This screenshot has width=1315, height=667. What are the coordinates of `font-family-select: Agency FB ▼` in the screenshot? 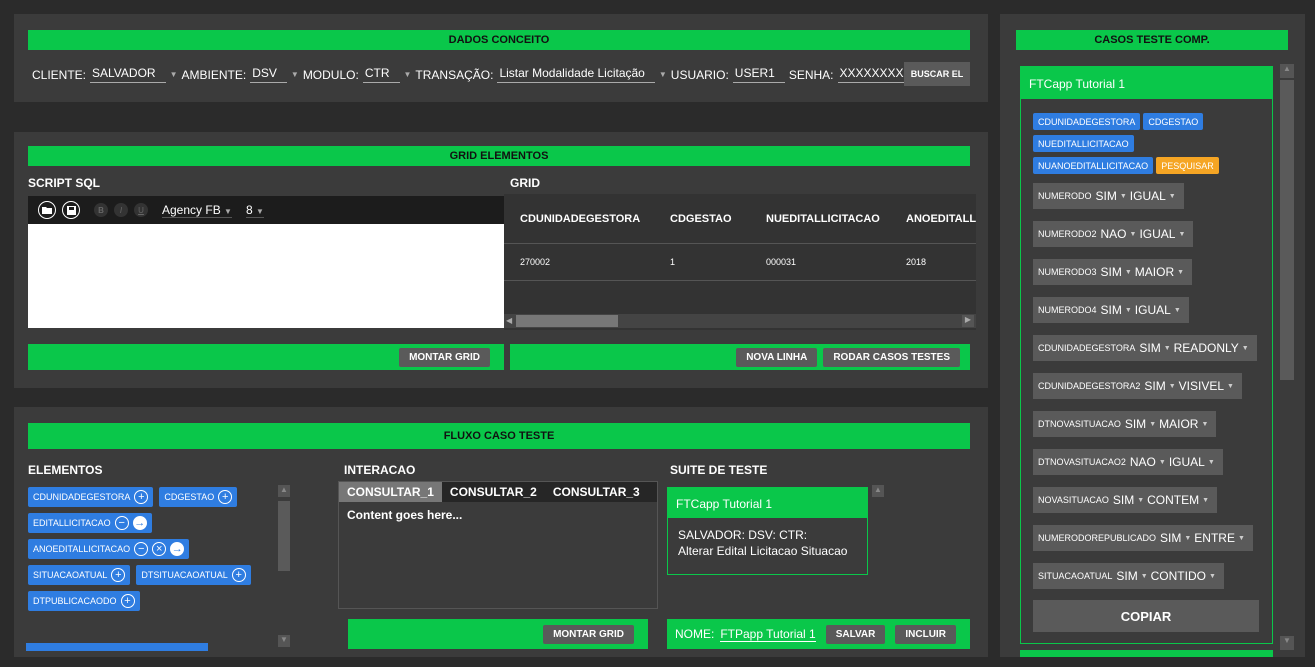 It's located at (197, 210).